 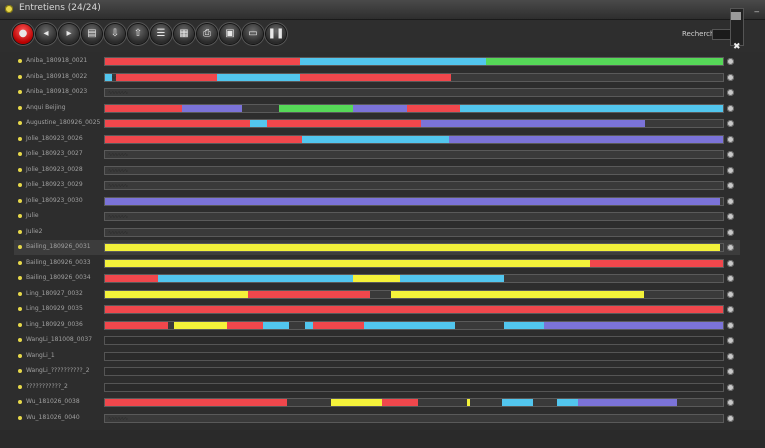 What do you see at coordinates (54, 324) in the screenshot?
I see `row-label: Ling_180929_0036` at bounding box center [54, 324].